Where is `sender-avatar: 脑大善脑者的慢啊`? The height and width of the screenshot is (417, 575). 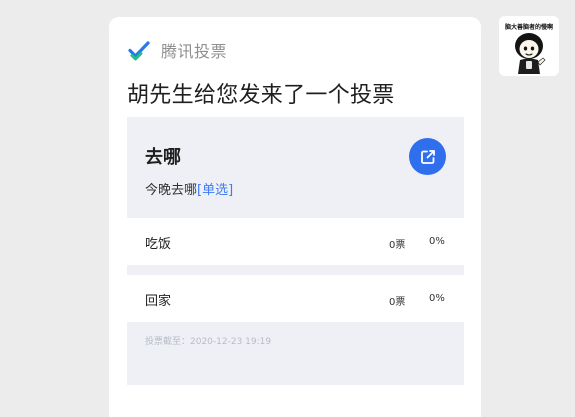 sender-avatar: 脑大善脑者的慢啊 is located at coordinates (529, 46).